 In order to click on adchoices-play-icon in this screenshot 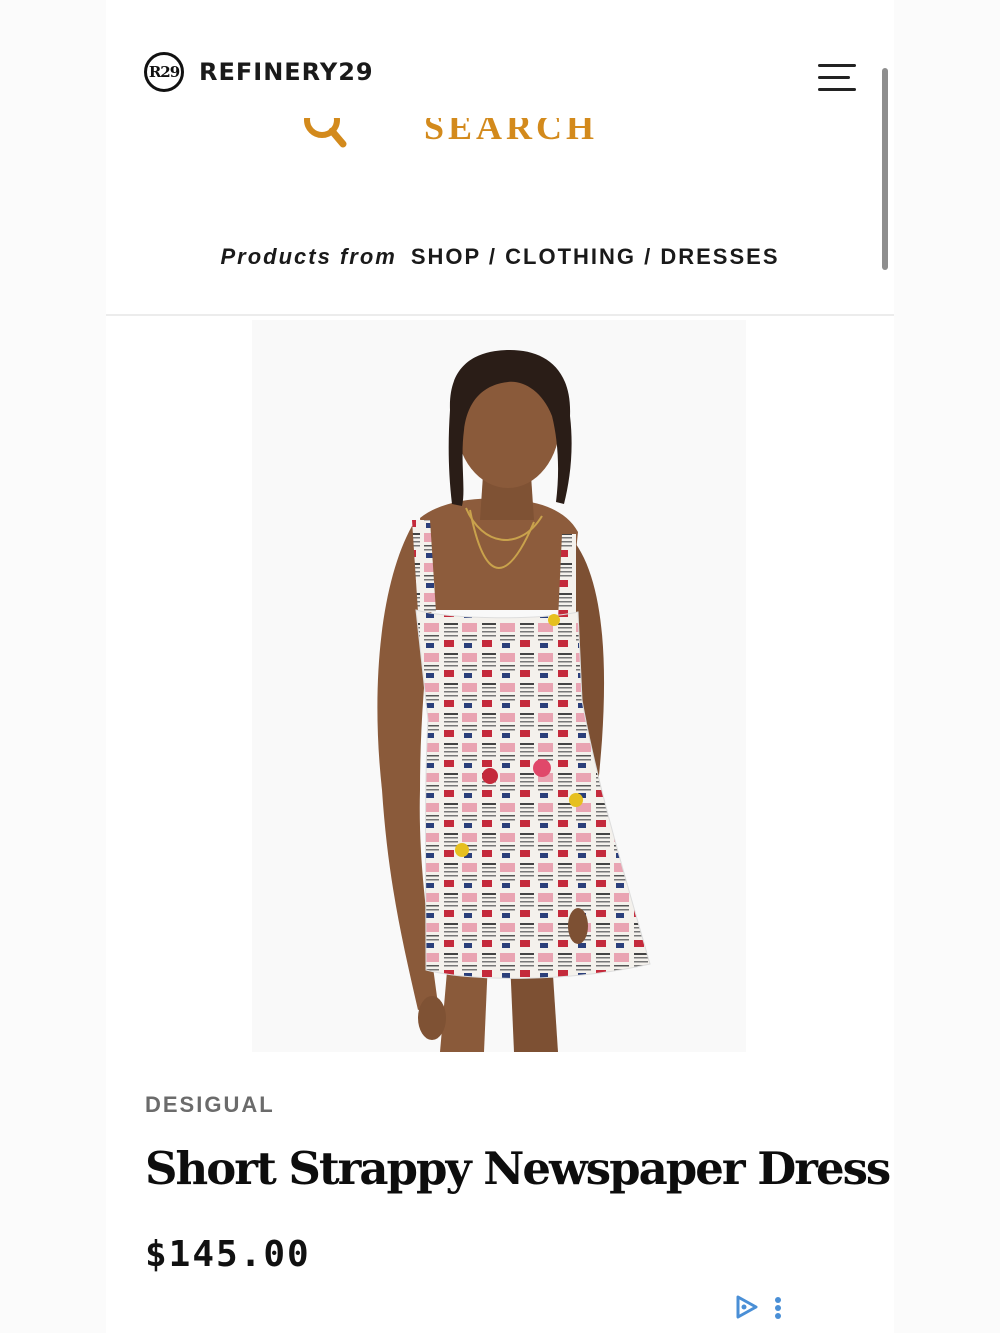, I will do `click(747, 1307)`.